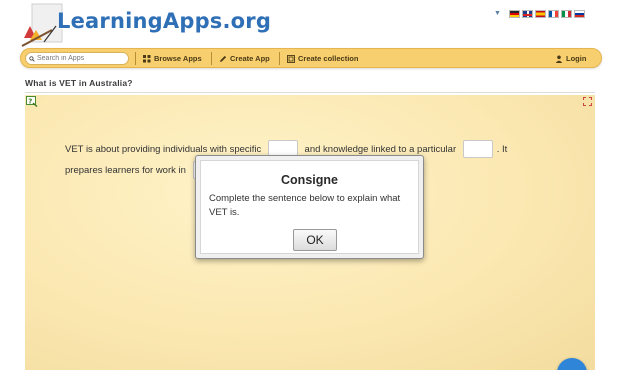  What do you see at coordinates (579, 14) in the screenshot?
I see `flag-ru-icon` at bounding box center [579, 14].